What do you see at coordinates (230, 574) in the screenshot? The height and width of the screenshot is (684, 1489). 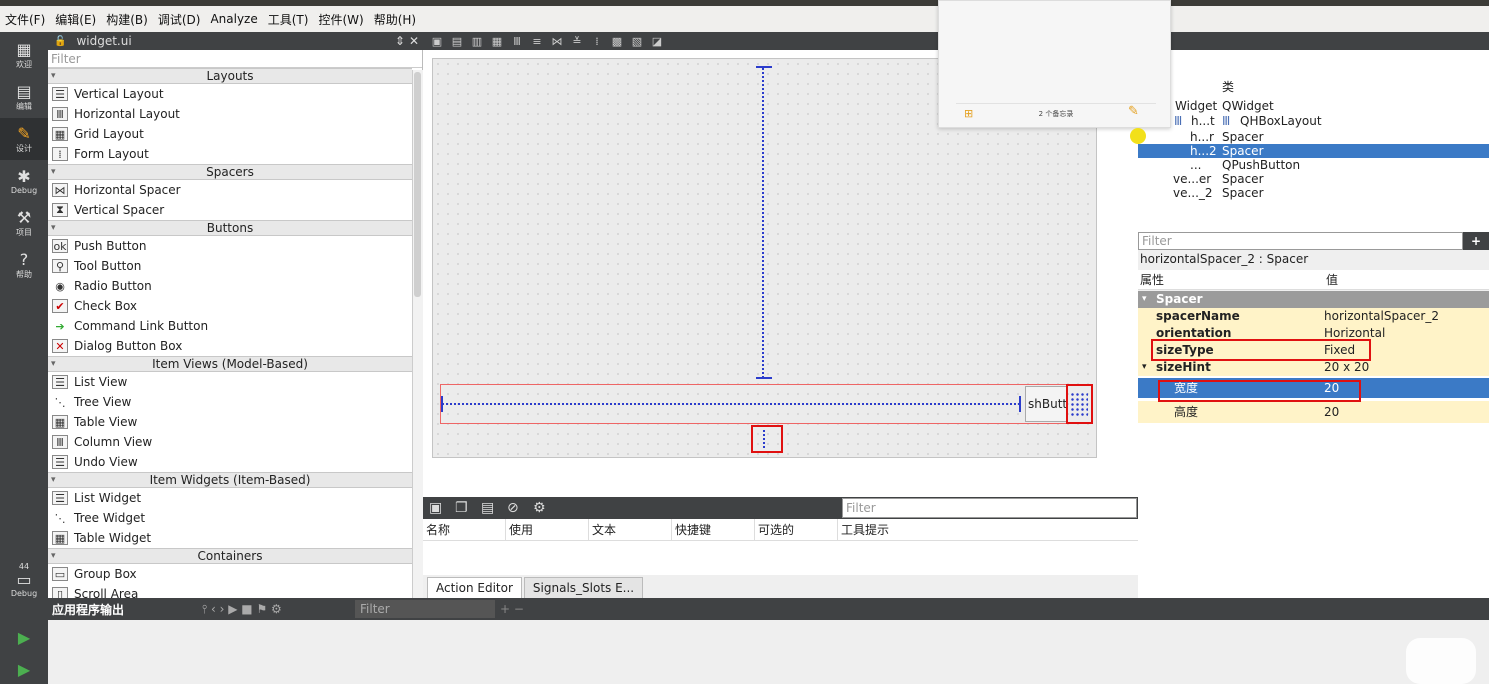 I see `widget-item: ▭ Group Box` at bounding box center [230, 574].